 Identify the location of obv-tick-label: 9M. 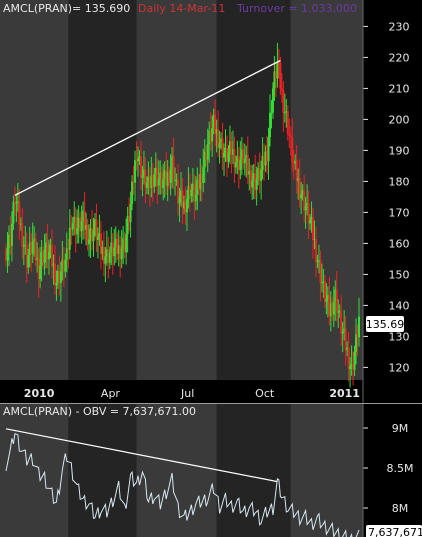
(400, 428).